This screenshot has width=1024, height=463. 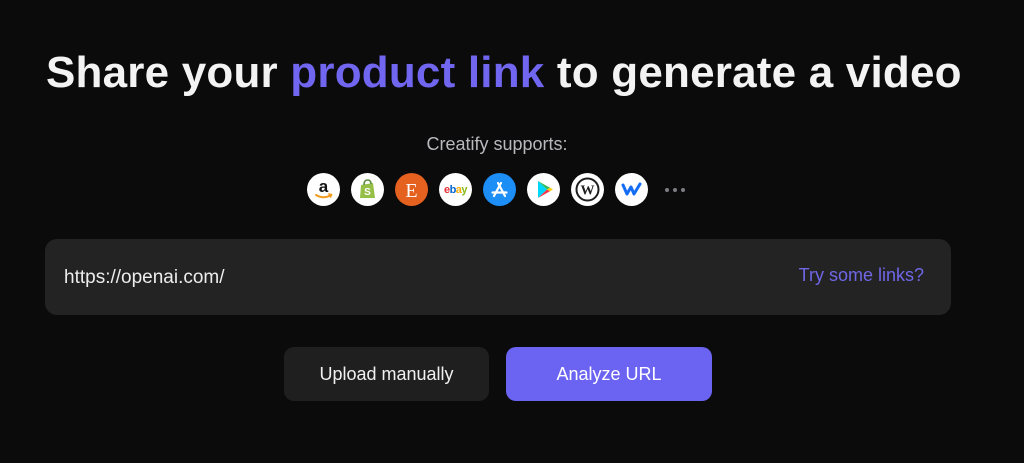 I want to click on etsy-glyph: E, so click(x=411, y=191).